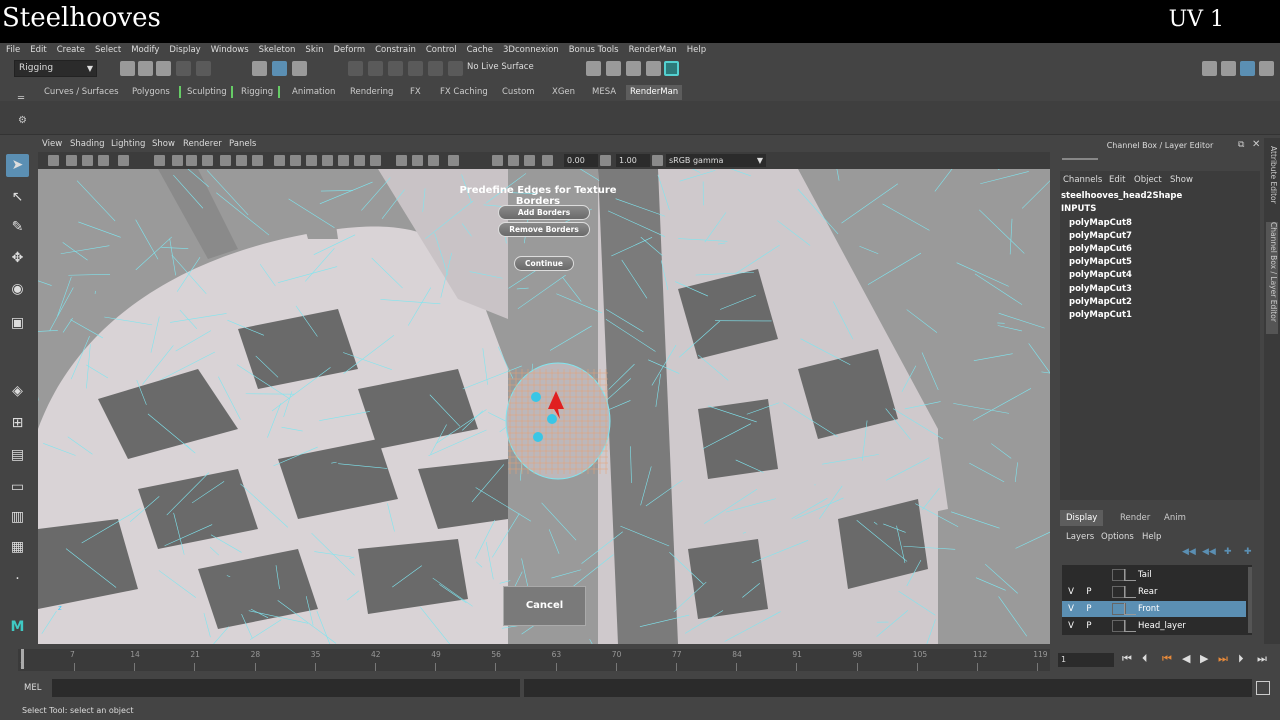 The height and width of the screenshot is (720, 1280). I want to click on shape-node-name: steelhooves_head2Shape, so click(1121, 196).